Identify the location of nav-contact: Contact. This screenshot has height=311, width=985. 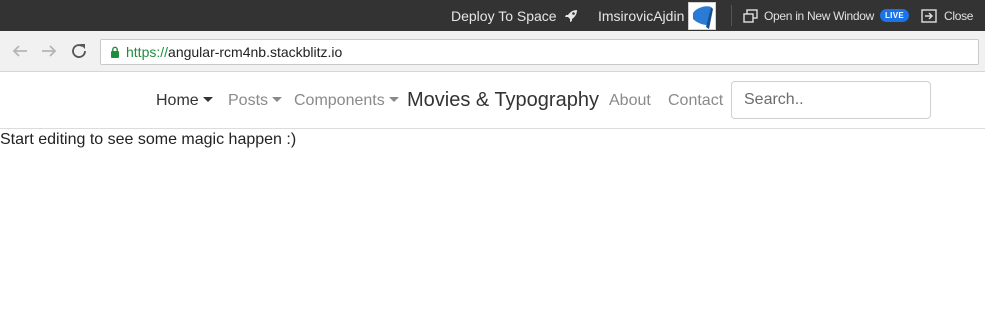
(695, 100).